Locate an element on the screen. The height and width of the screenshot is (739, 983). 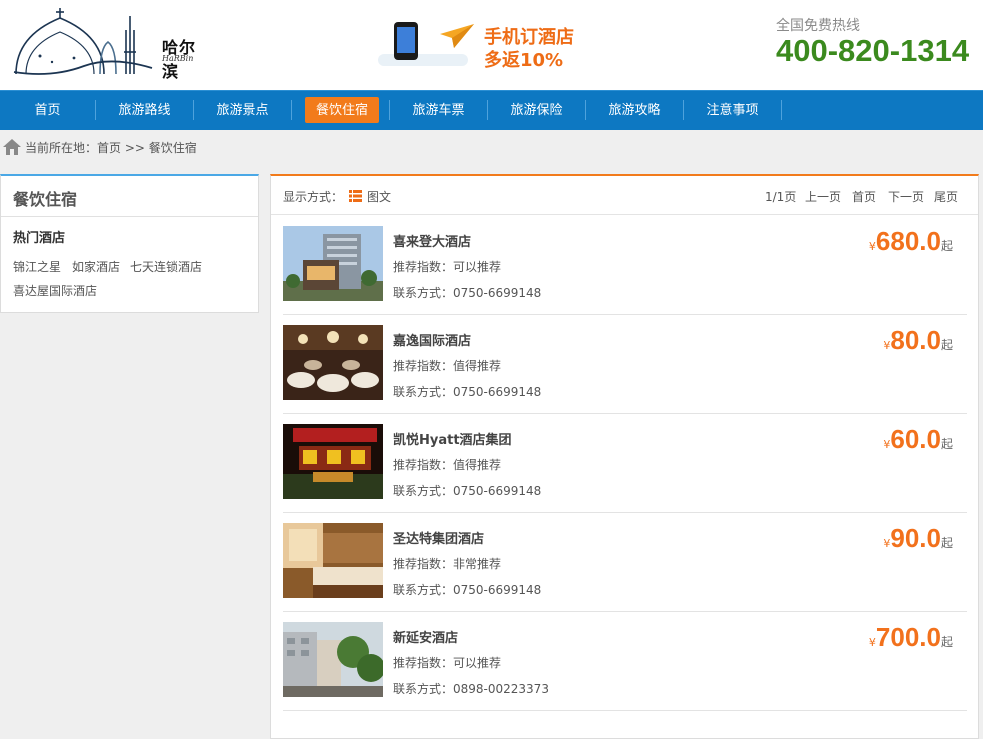
hotel-recommendation: 推荐指数：非常推荐 is located at coordinates (447, 564).